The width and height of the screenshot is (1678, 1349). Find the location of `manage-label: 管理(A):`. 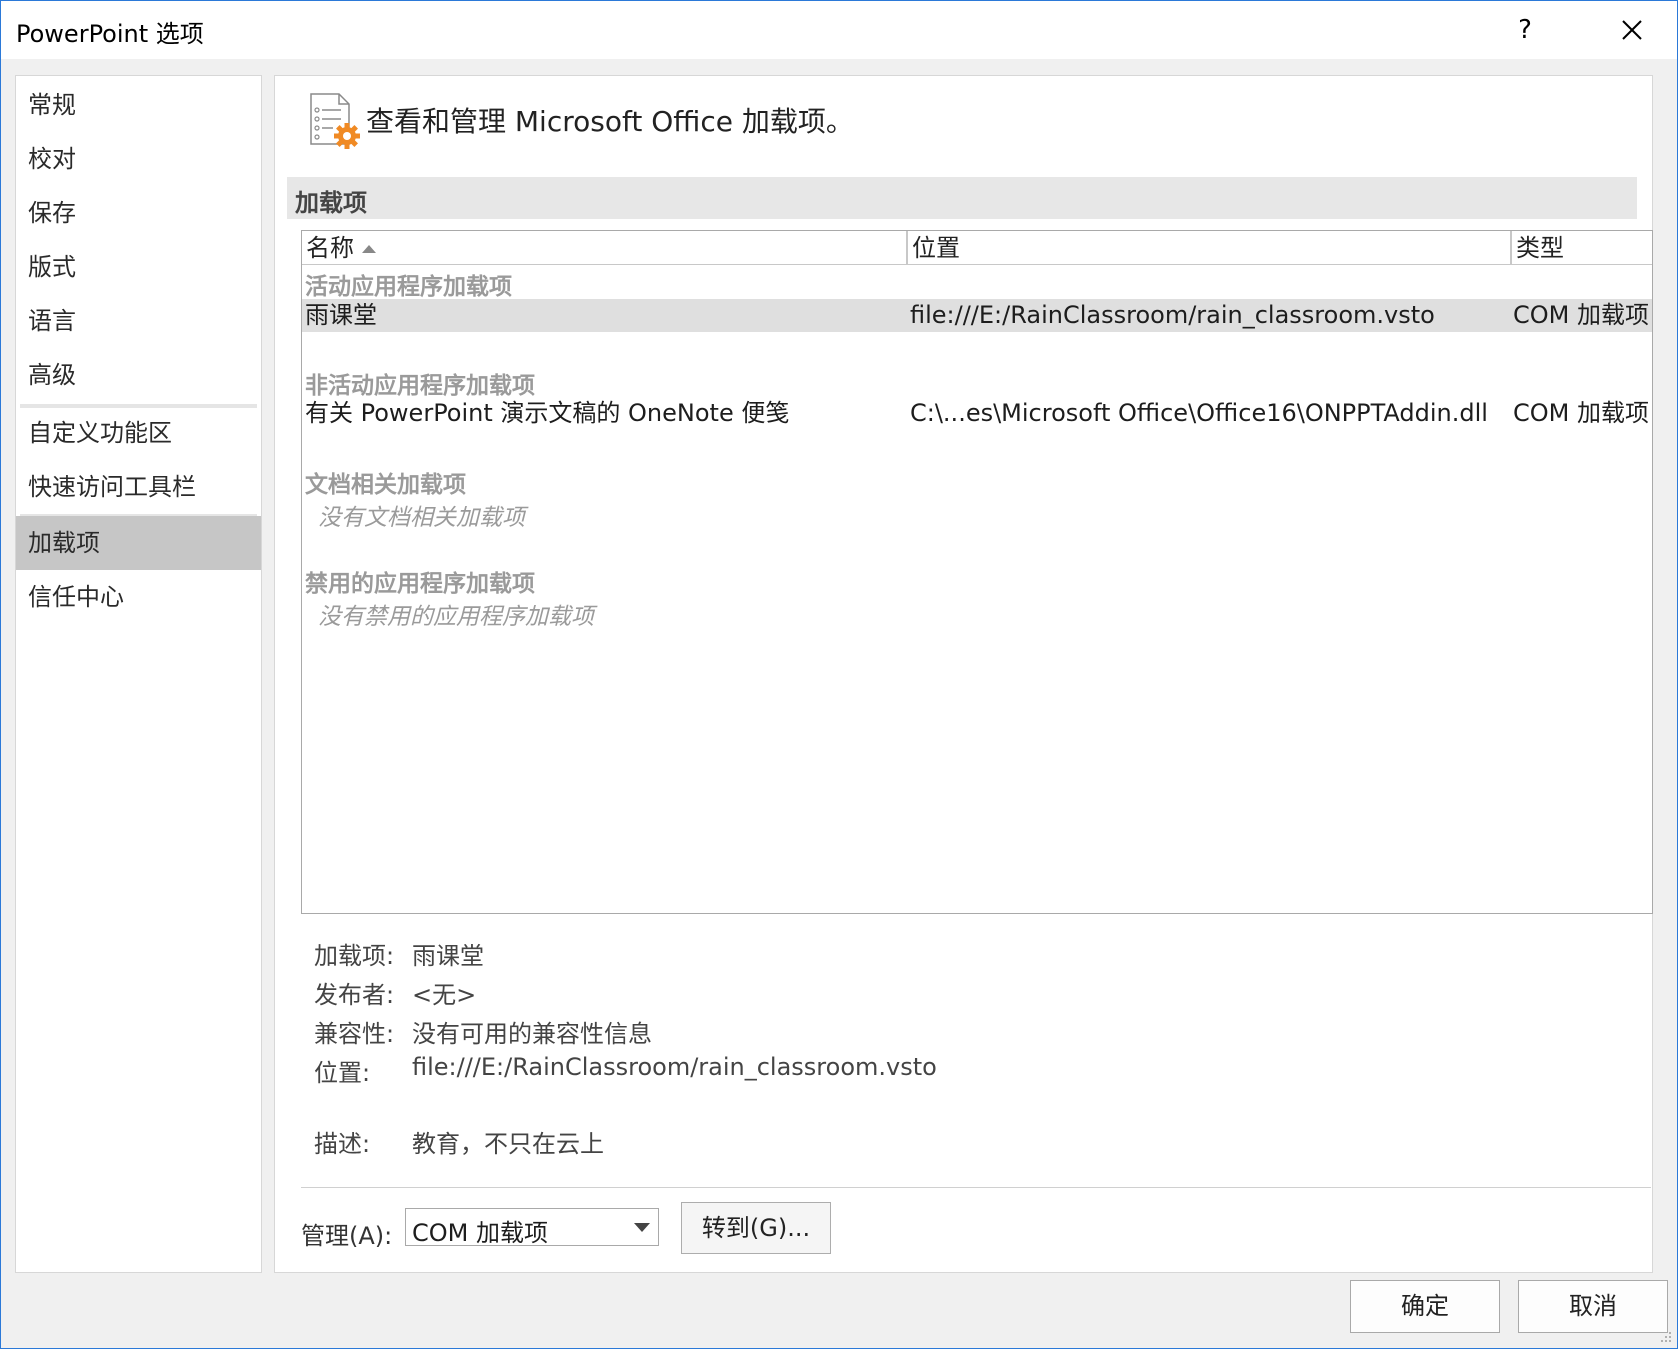

manage-label: 管理(A): is located at coordinates (347, 1236).